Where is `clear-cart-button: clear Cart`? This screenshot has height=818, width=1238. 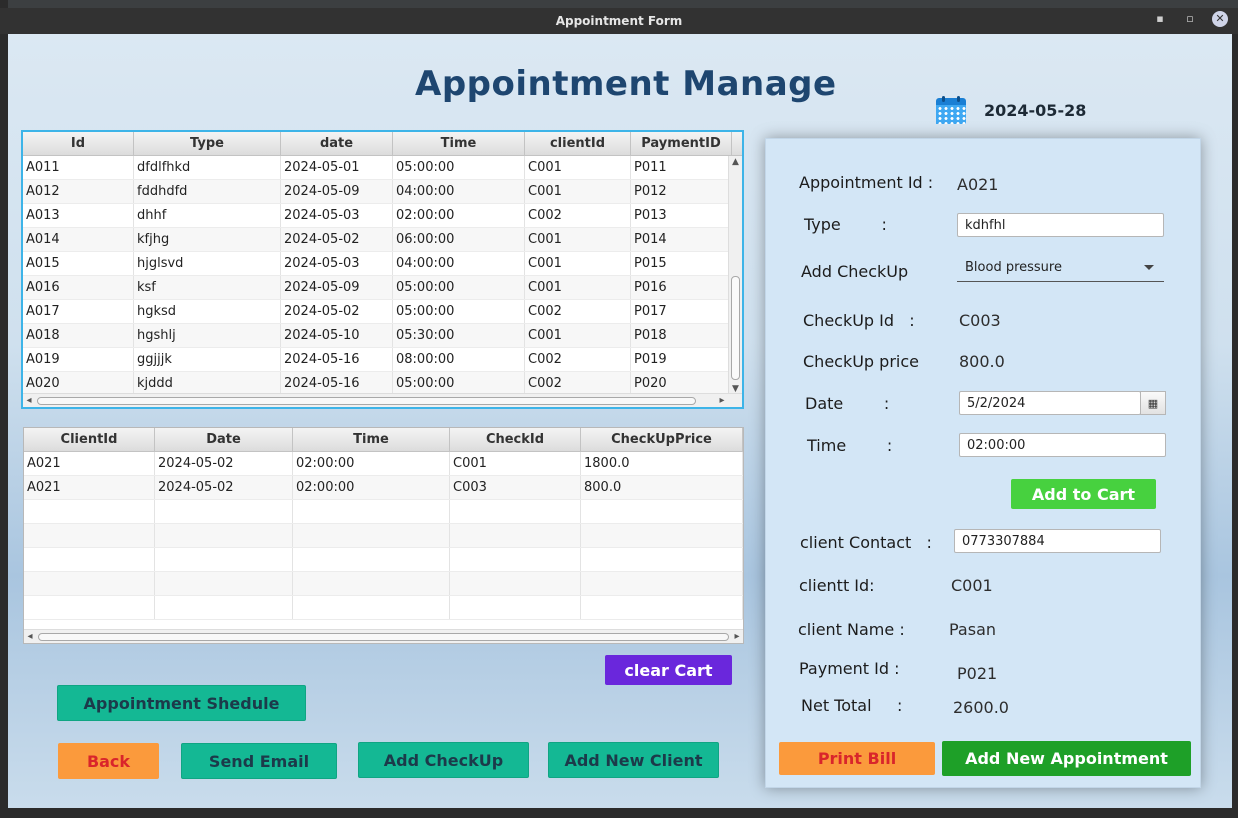
clear-cart-button: clear Cart is located at coordinates (668, 670).